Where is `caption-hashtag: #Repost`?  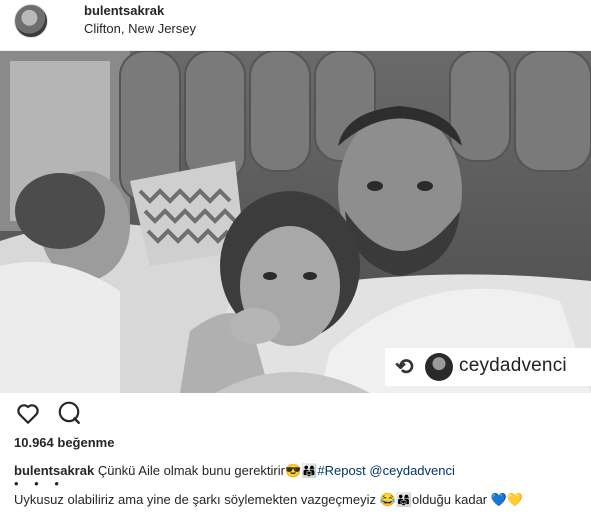
caption-hashtag: #Repost is located at coordinates (341, 470).